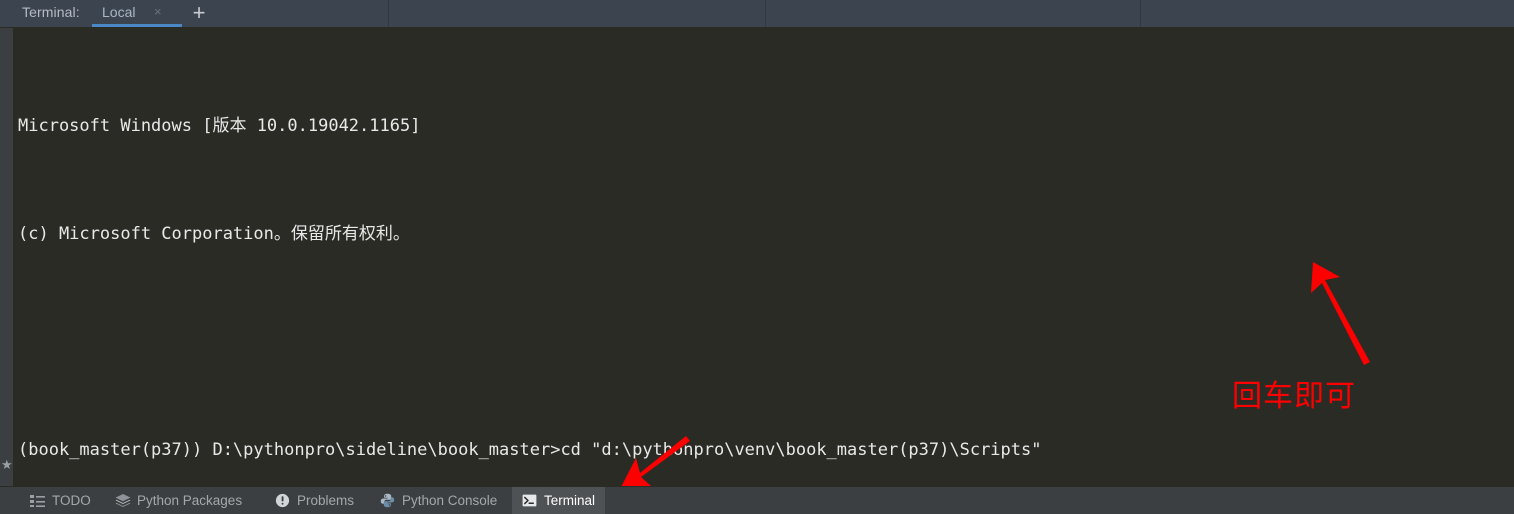  What do you see at coordinates (529, 500) in the screenshot?
I see `terminal-prompt-icon` at bounding box center [529, 500].